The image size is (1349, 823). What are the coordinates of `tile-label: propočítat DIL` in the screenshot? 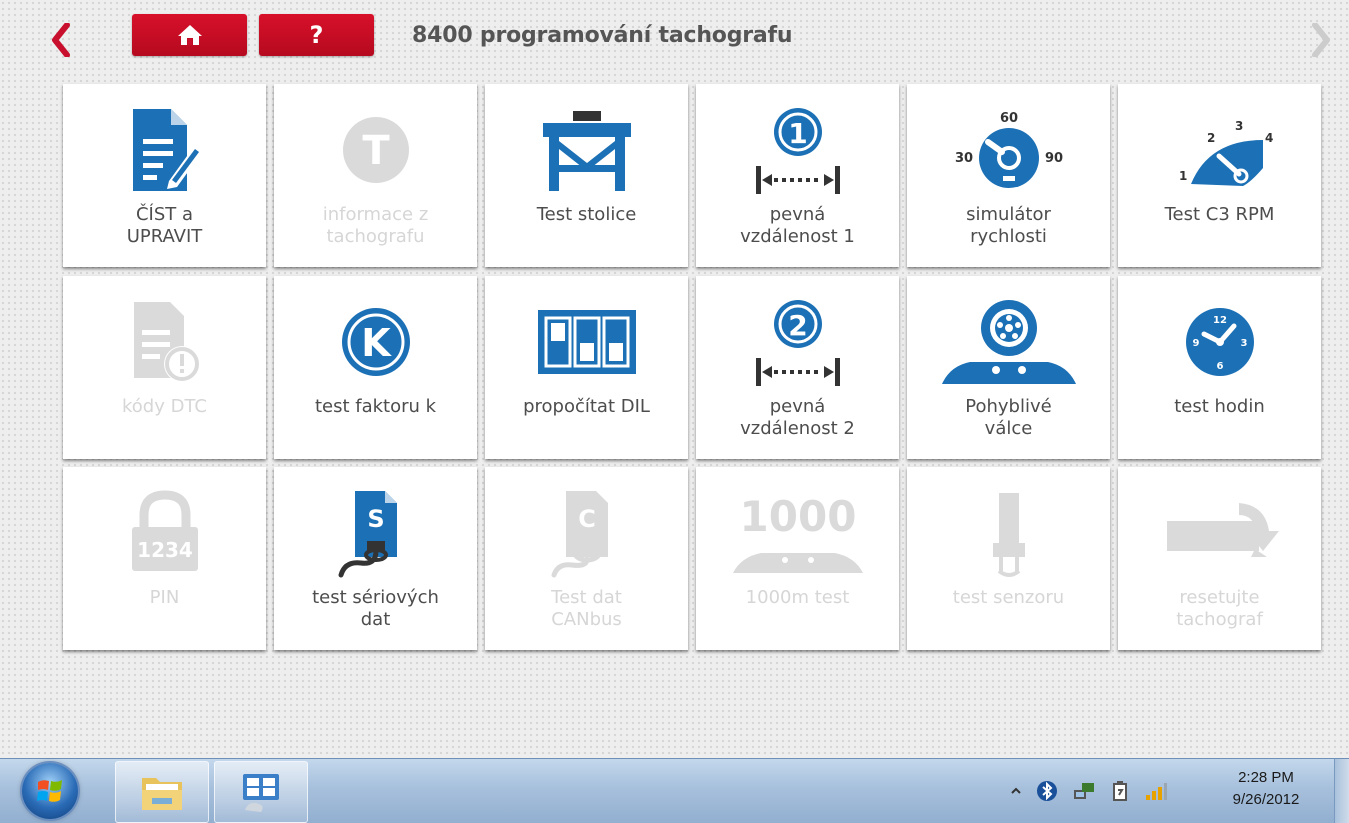 It's located at (586, 406).